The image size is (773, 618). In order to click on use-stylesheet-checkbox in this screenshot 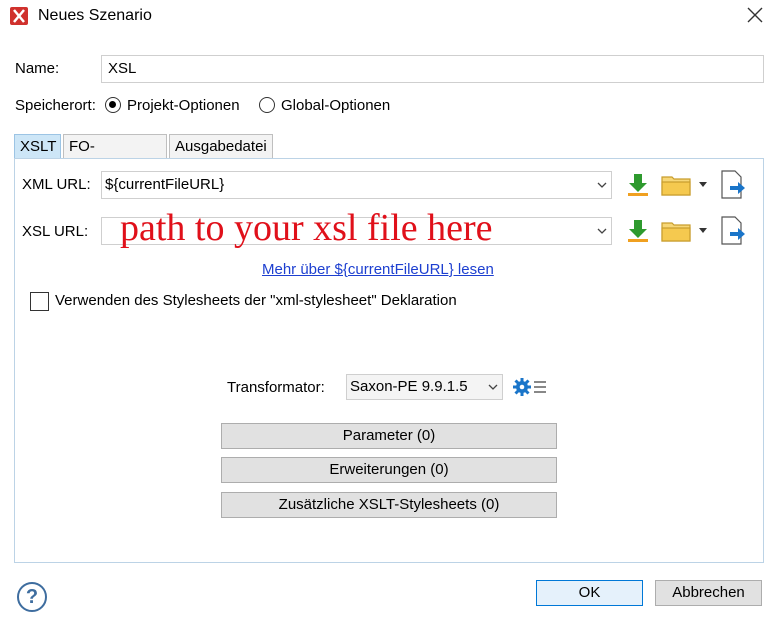, I will do `click(39, 301)`.